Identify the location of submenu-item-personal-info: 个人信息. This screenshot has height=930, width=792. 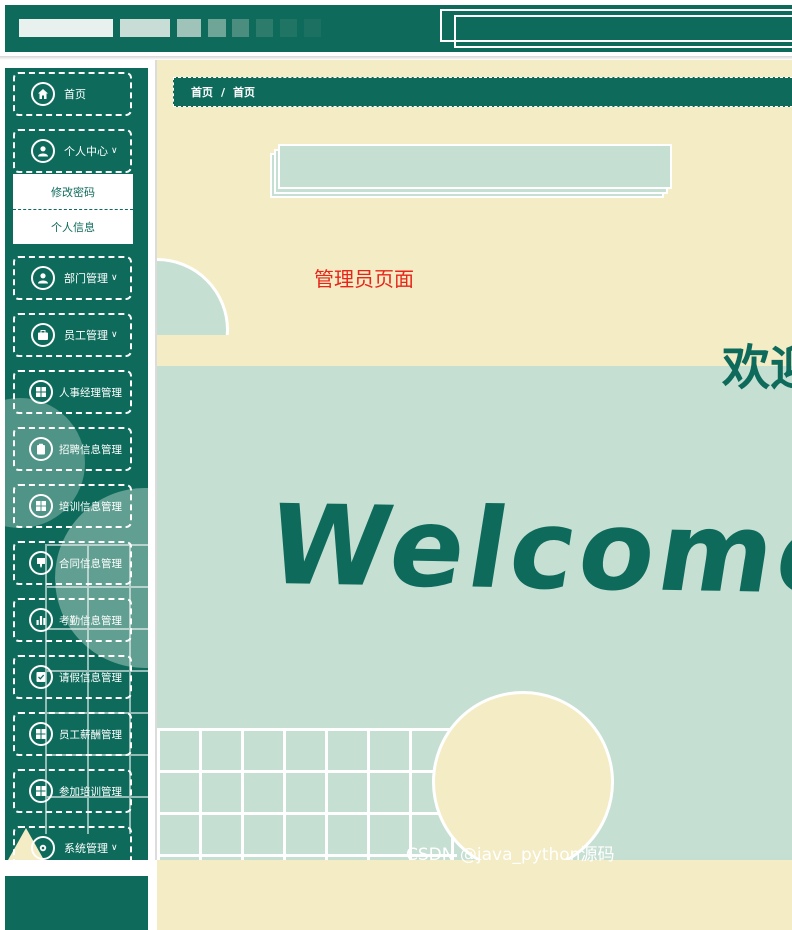
(73, 226).